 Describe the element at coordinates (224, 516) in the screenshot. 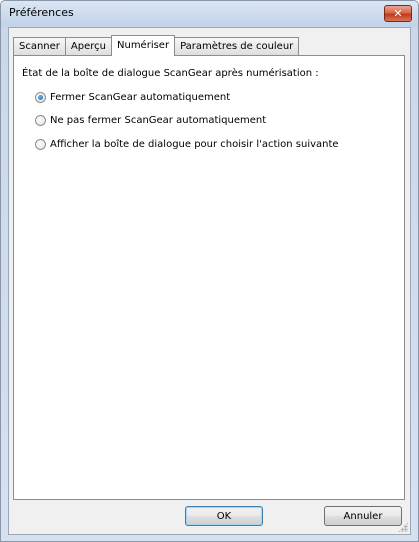

I see `ok-button: OK` at that location.